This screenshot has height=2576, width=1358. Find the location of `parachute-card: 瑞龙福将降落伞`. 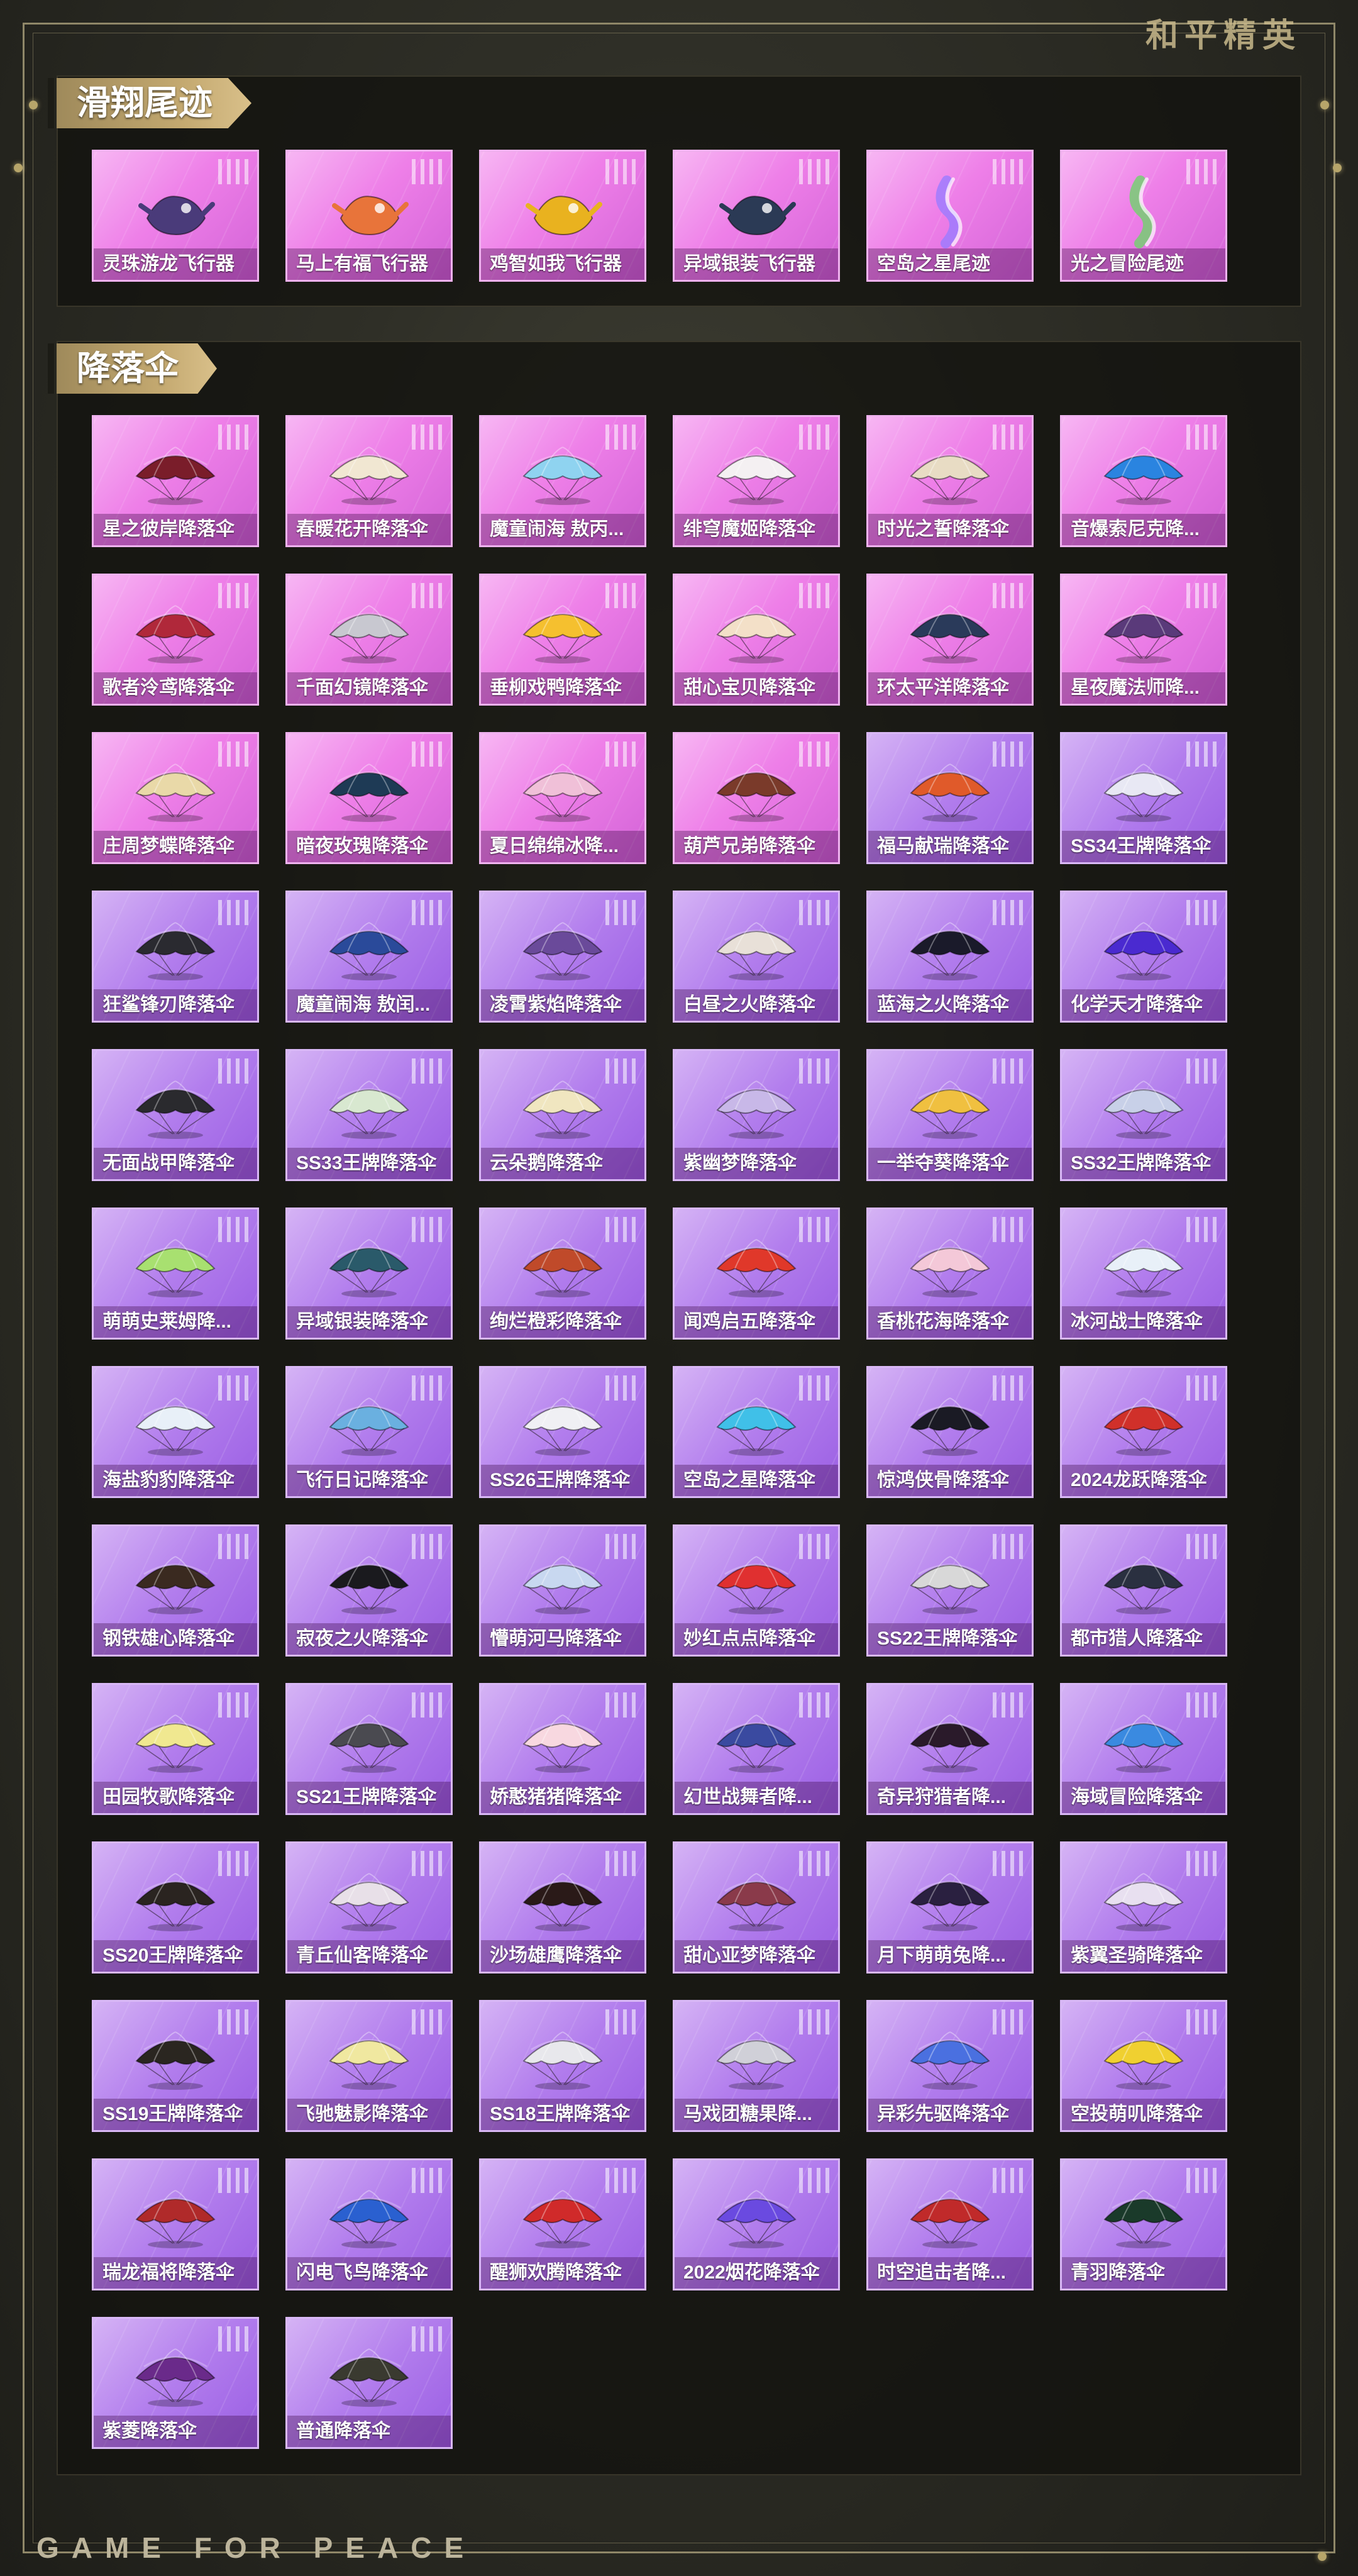

parachute-card: 瑞龙福将降落伞 is located at coordinates (175, 2224).